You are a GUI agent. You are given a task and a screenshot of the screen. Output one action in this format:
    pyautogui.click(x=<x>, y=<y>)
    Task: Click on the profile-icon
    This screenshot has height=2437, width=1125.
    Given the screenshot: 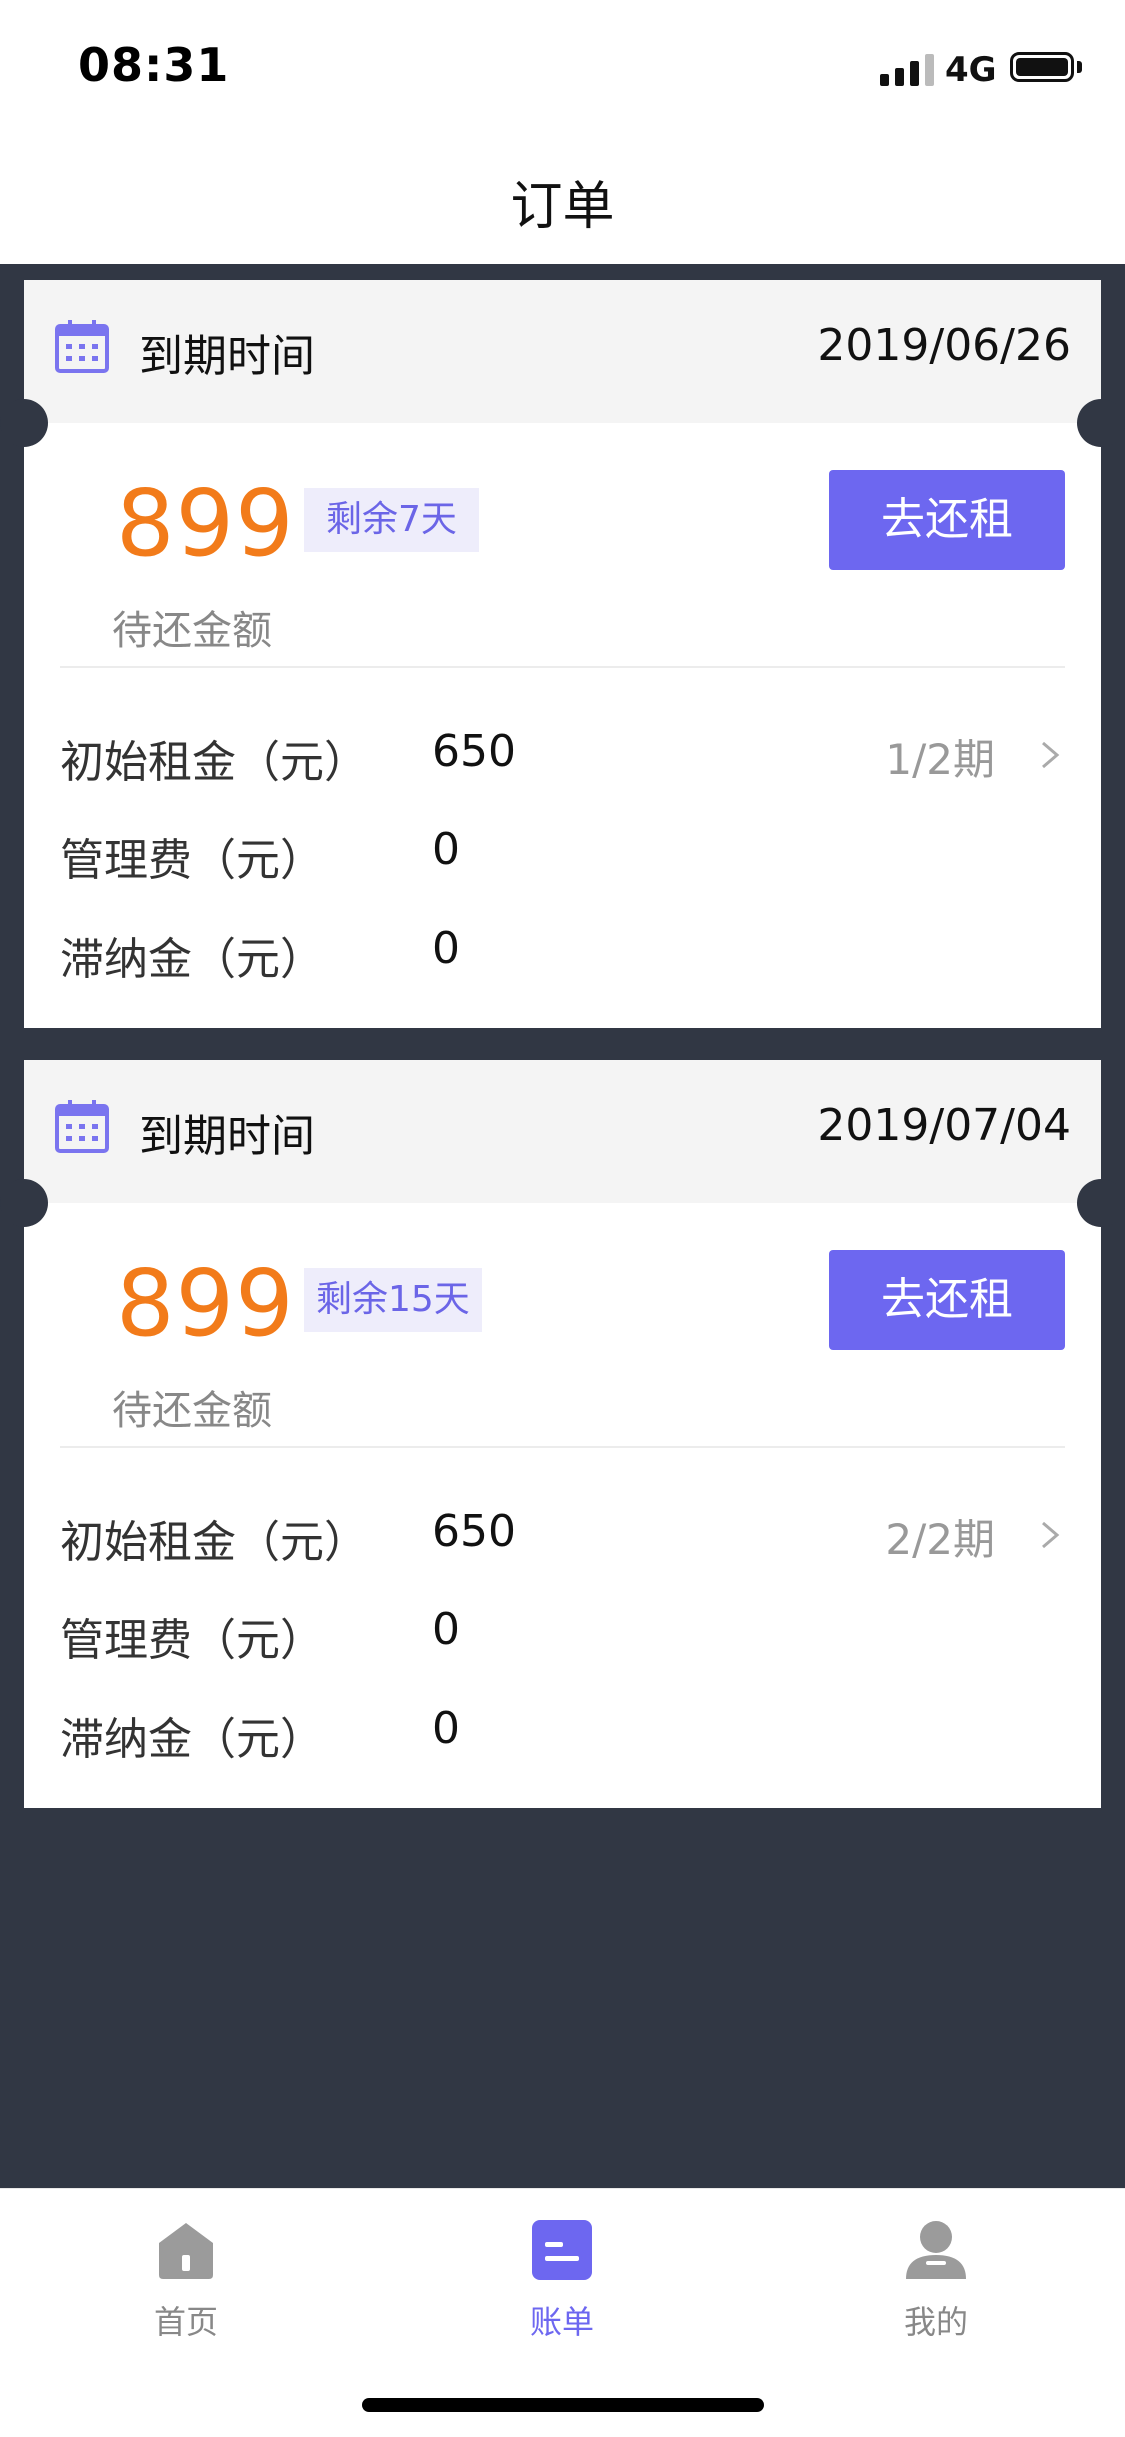 What is the action you would take?
    pyautogui.click(x=936, y=2250)
    